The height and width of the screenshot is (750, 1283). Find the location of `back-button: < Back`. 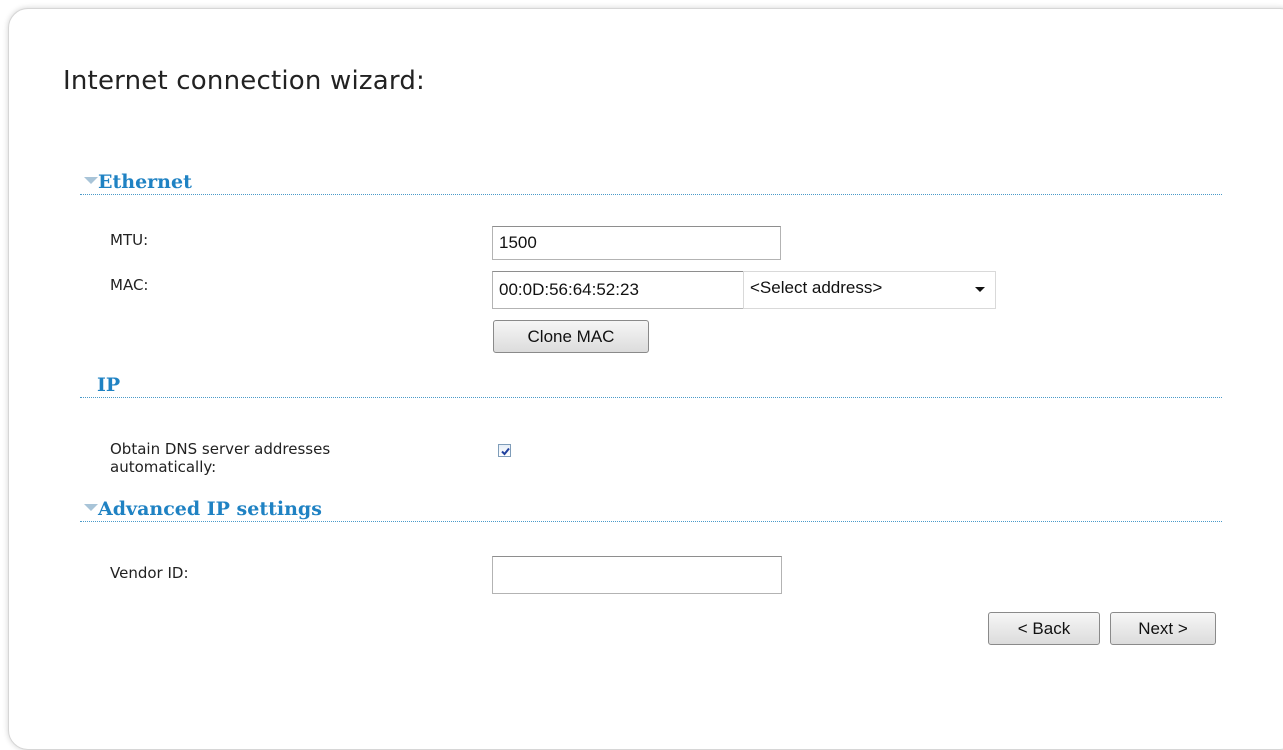

back-button: < Back is located at coordinates (1044, 628).